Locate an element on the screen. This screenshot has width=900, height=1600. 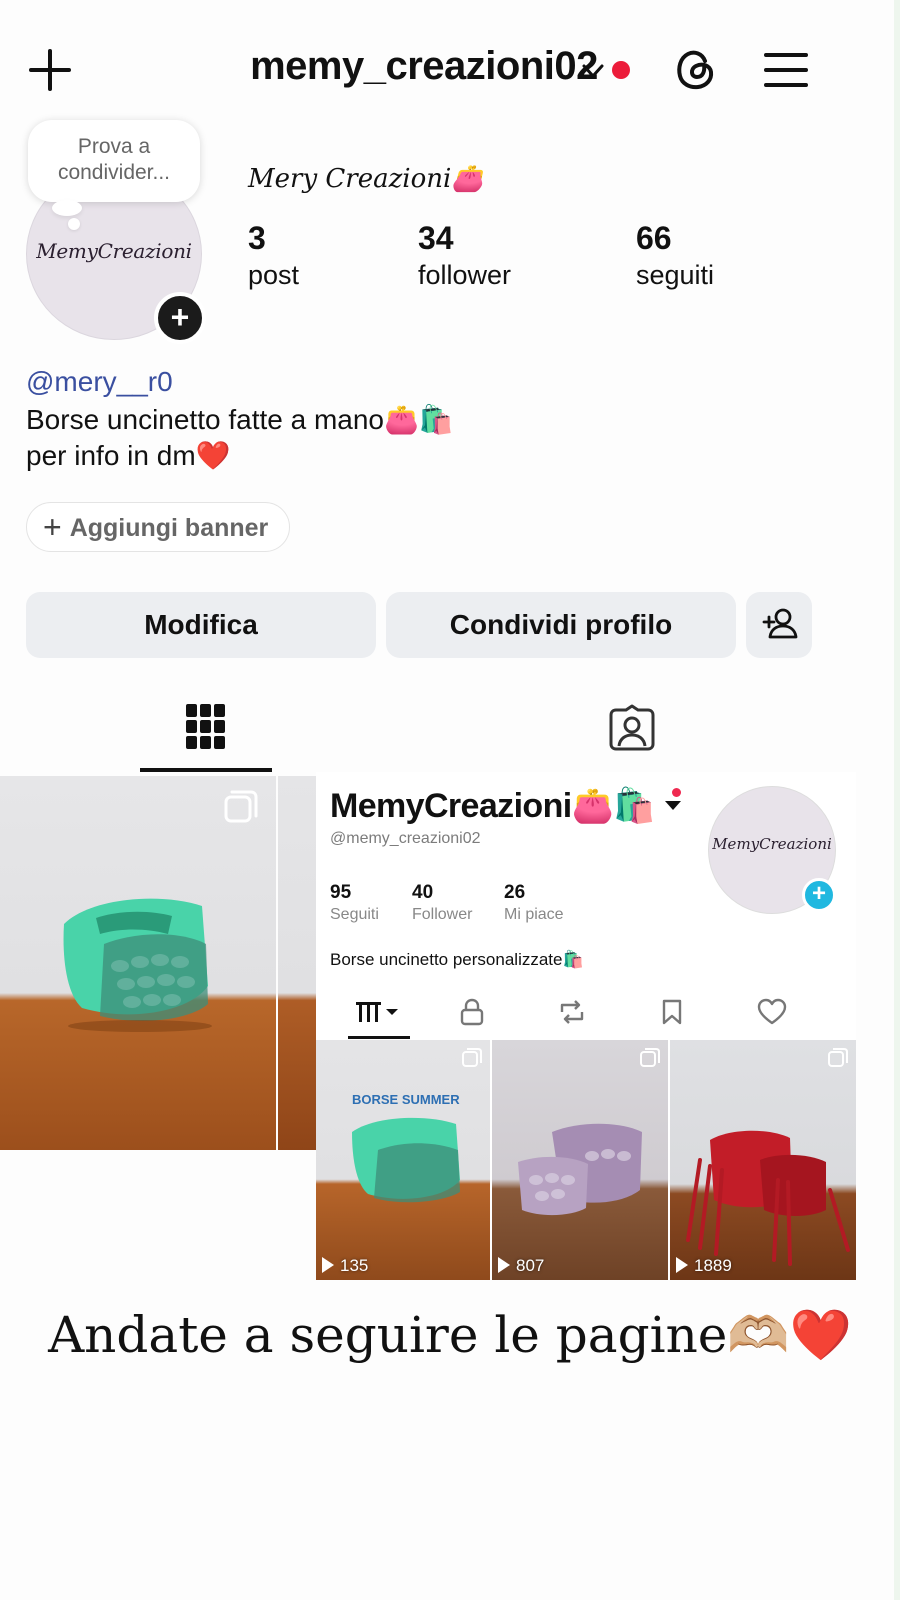
bookmark-icon is located at coordinates (672, 1012).